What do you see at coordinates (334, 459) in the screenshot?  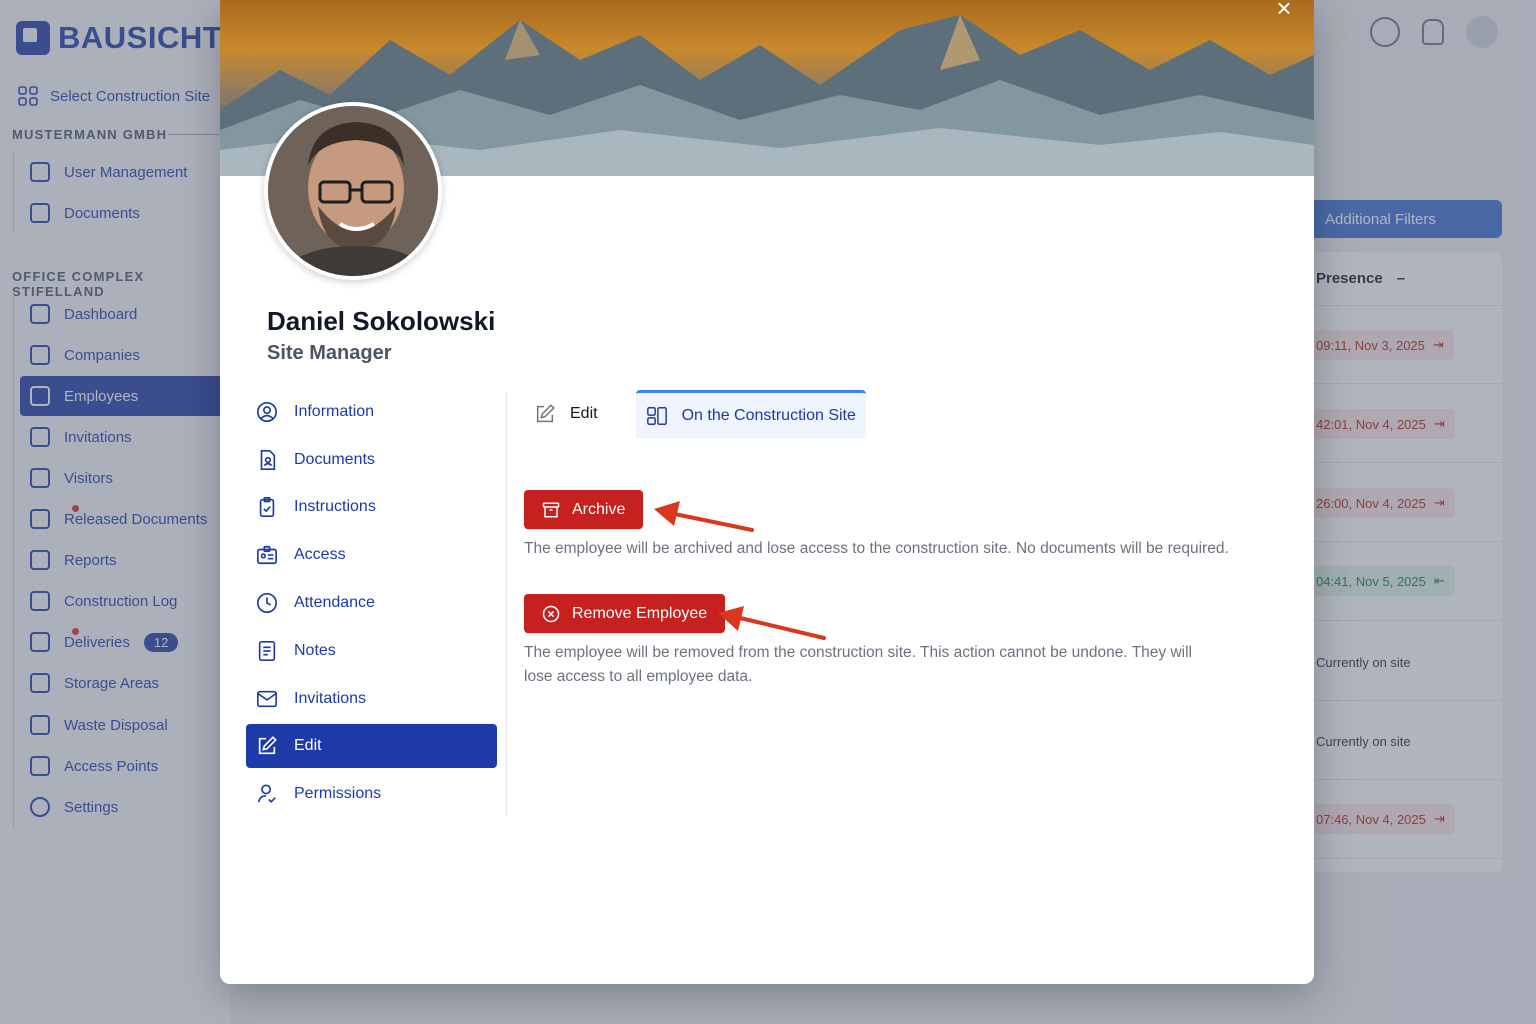 I see `menu-label: Documents` at bounding box center [334, 459].